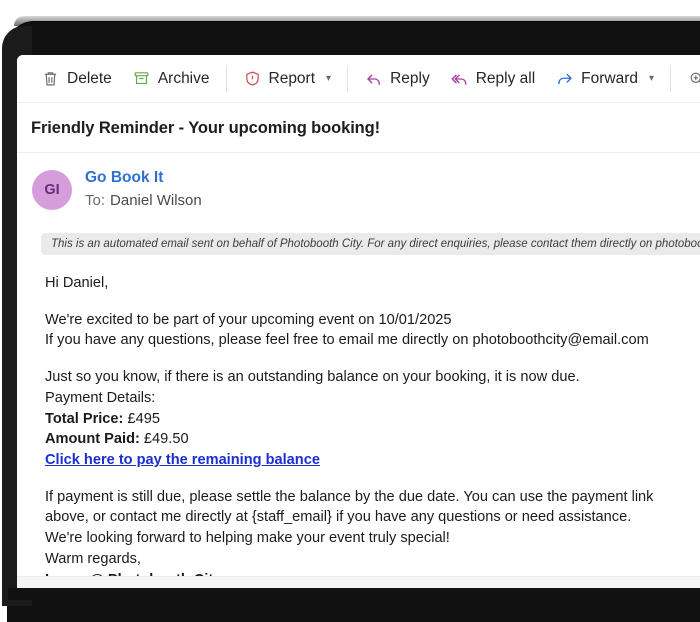  What do you see at coordinates (166, 439) in the screenshot?
I see `amount-paid-value: £49.50` at bounding box center [166, 439].